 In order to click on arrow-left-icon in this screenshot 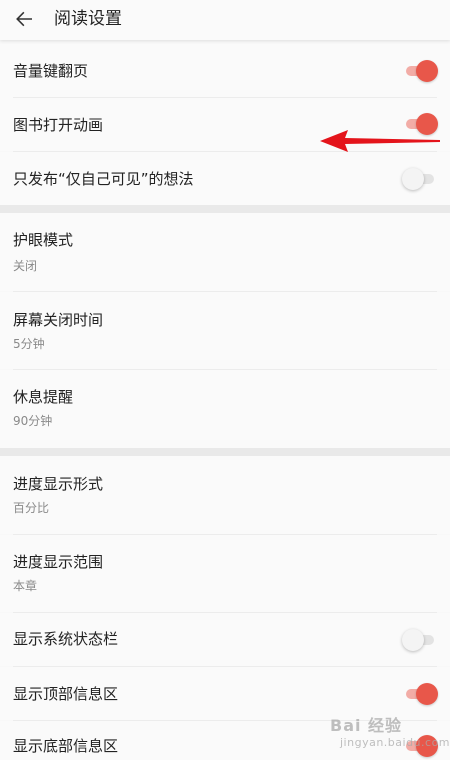, I will do `click(24, 19)`.